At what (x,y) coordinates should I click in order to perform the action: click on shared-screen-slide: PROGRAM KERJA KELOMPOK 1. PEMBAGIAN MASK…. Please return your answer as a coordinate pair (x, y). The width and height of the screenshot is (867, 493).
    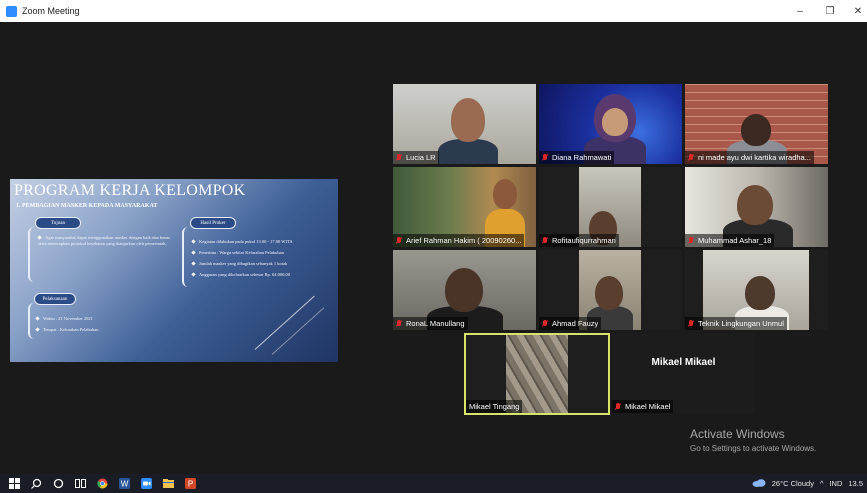
    Looking at the image, I should click on (174, 270).